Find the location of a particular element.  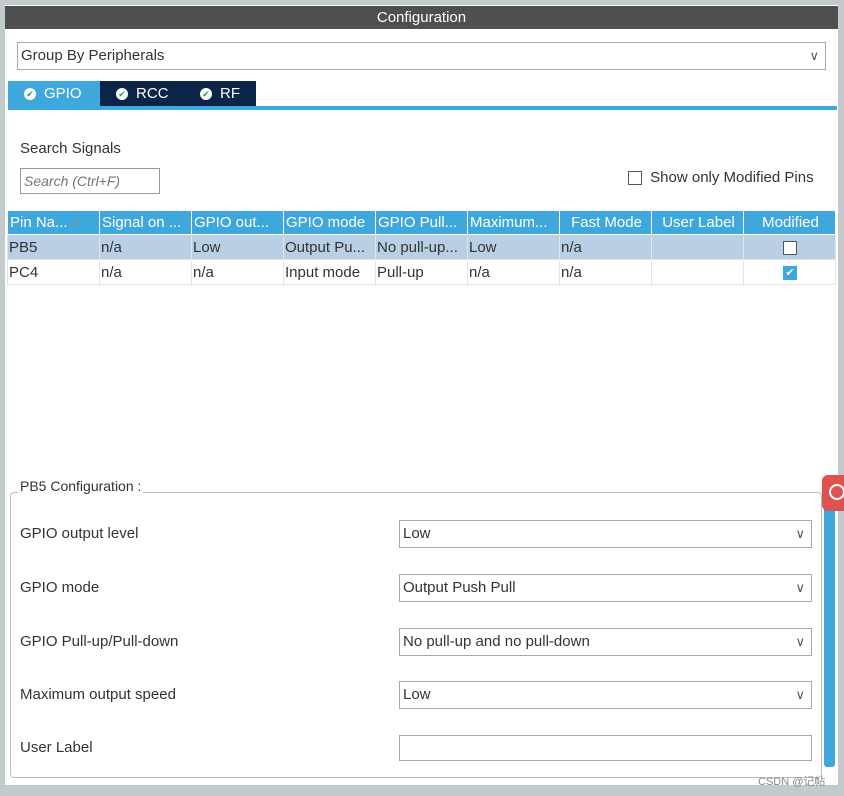

search-input is located at coordinates (90, 181).